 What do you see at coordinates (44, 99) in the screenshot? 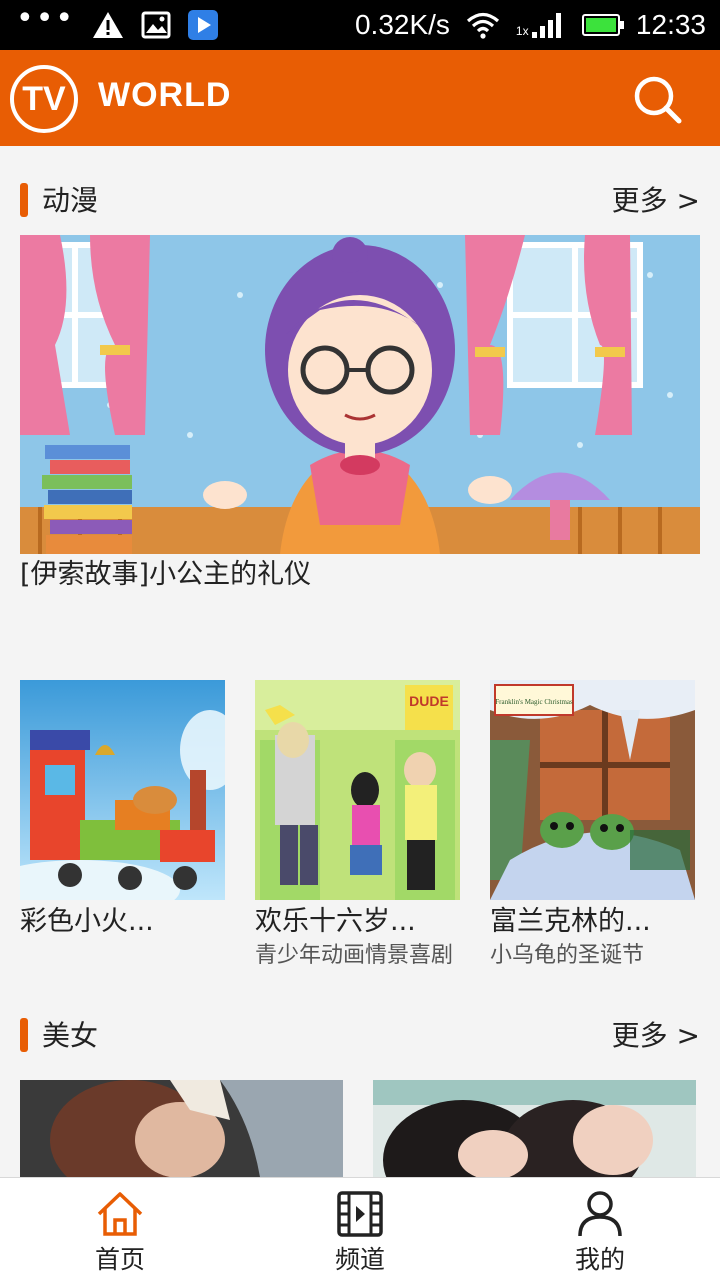
I see `tv-logo: TV` at bounding box center [44, 99].